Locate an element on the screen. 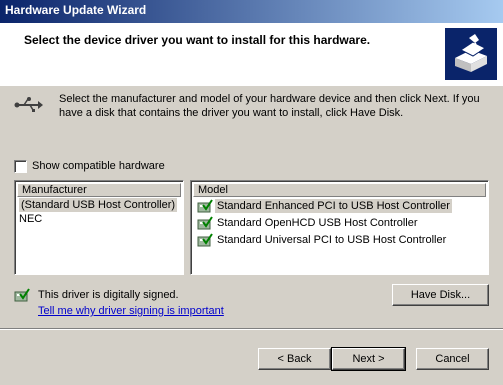 Image resolution: width=503 pixels, height=385 pixels. hardware-wizard-icon is located at coordinates (471, 54).